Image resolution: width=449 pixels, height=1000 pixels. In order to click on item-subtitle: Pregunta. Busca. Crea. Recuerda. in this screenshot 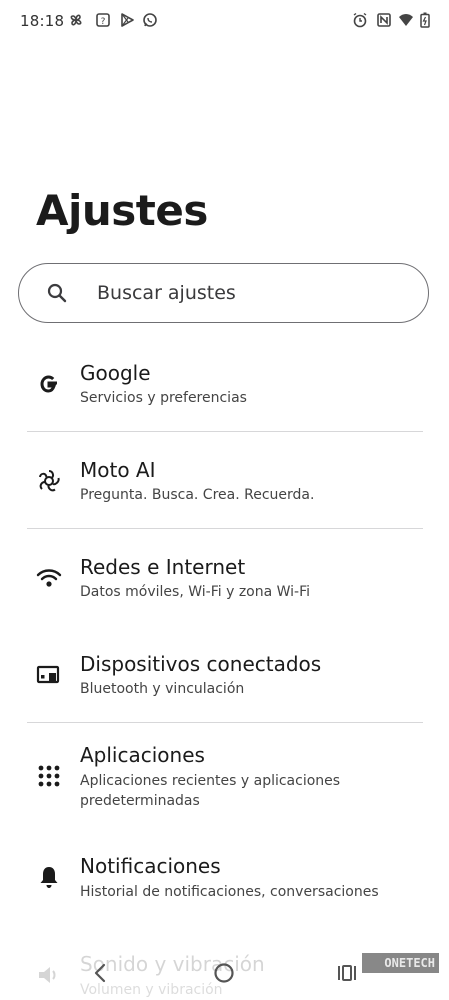, I will do `click(197, 495)`.